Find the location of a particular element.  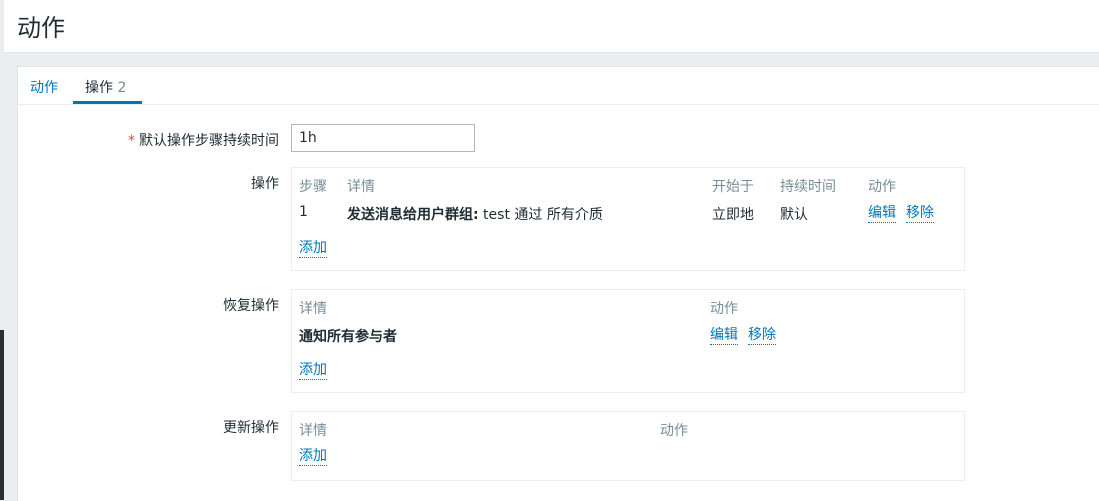

operation-edit-link: 编辑 is located at coordinates (882, 214).